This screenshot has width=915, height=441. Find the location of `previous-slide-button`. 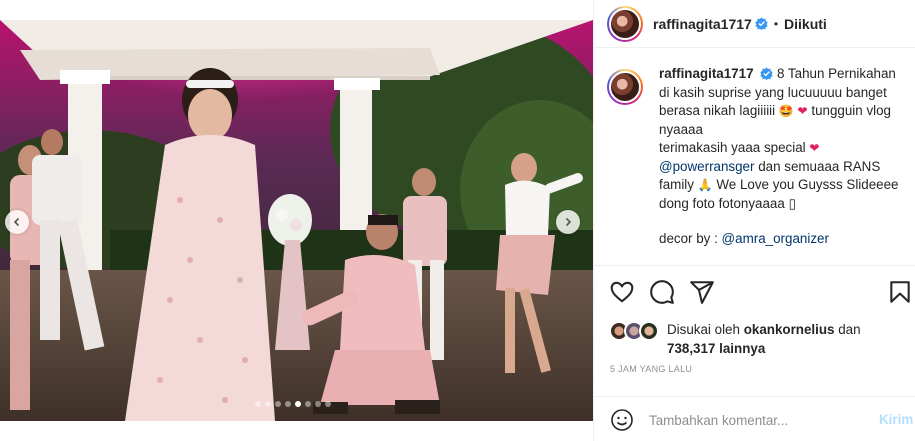

previous-slide-button is located at coordinates (17, 222).